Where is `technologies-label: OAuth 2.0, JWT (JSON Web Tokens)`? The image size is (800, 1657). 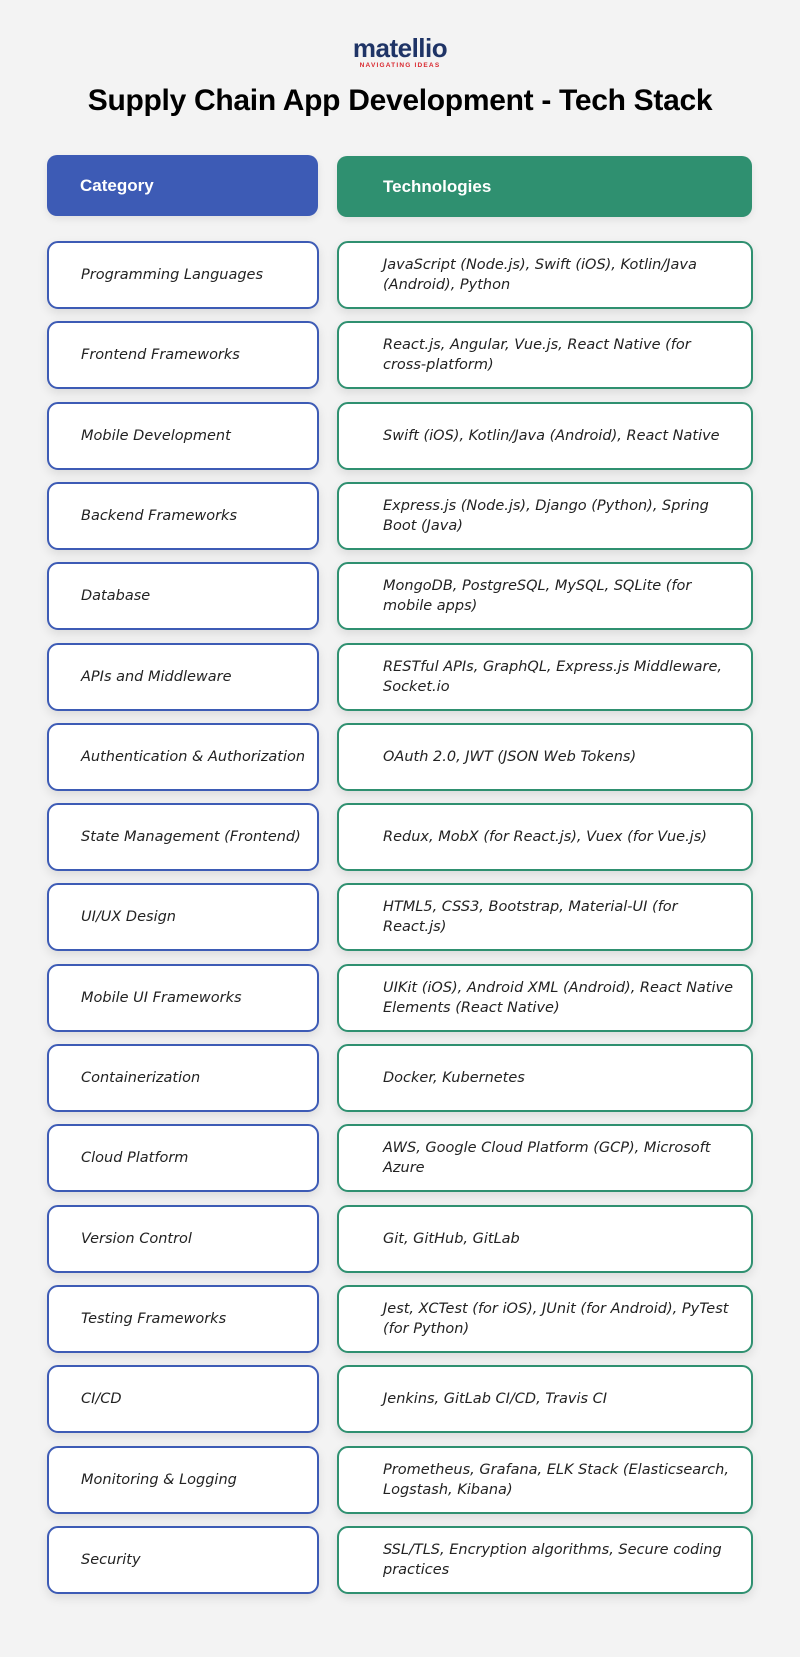
technologies-label: OAuth 2.0, JWT (JSON Web Tokens) is located at coordinates (510, 757).